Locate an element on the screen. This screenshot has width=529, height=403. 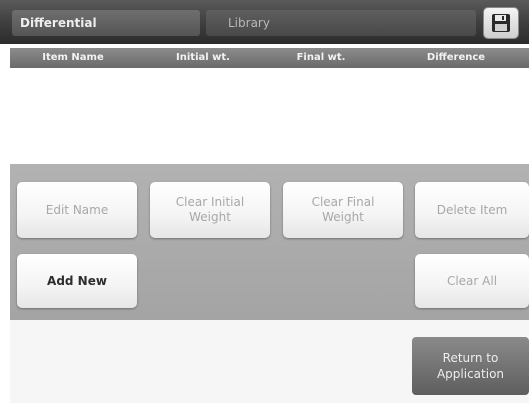
clear-final-weight-button: Clear Final Weight is located at coordinates (343, 210).